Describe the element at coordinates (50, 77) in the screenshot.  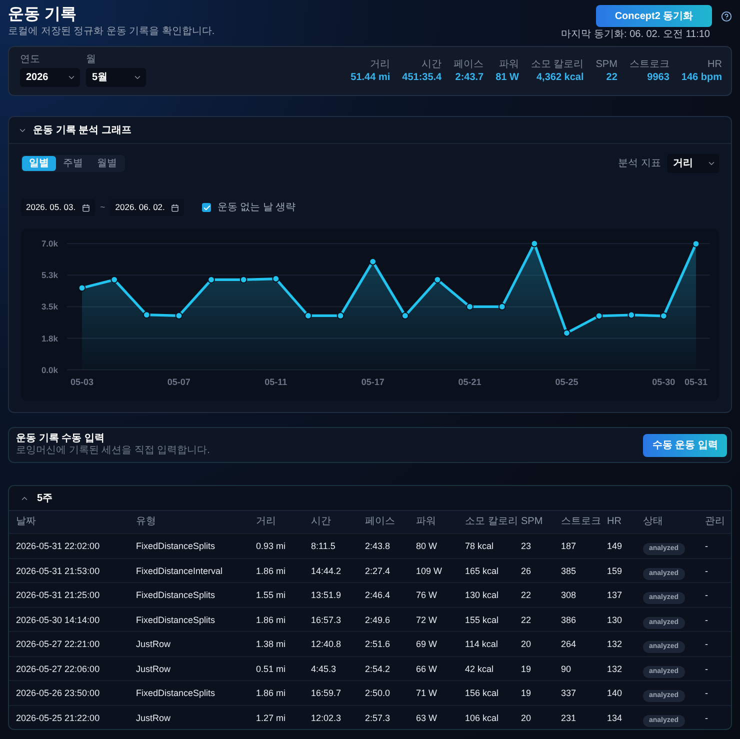
I see `dropdown: 2026` at that location.